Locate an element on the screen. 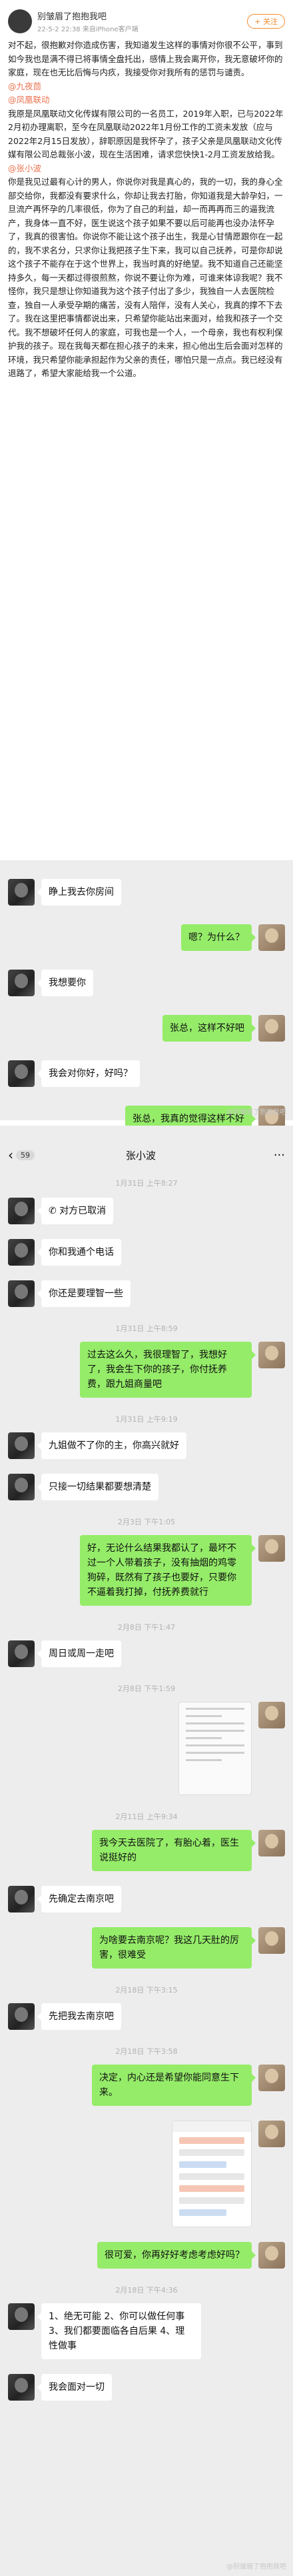 The width and height of the screenshot is (293, 2576). more-icon: ··· is located at coordinates (279, 1155).